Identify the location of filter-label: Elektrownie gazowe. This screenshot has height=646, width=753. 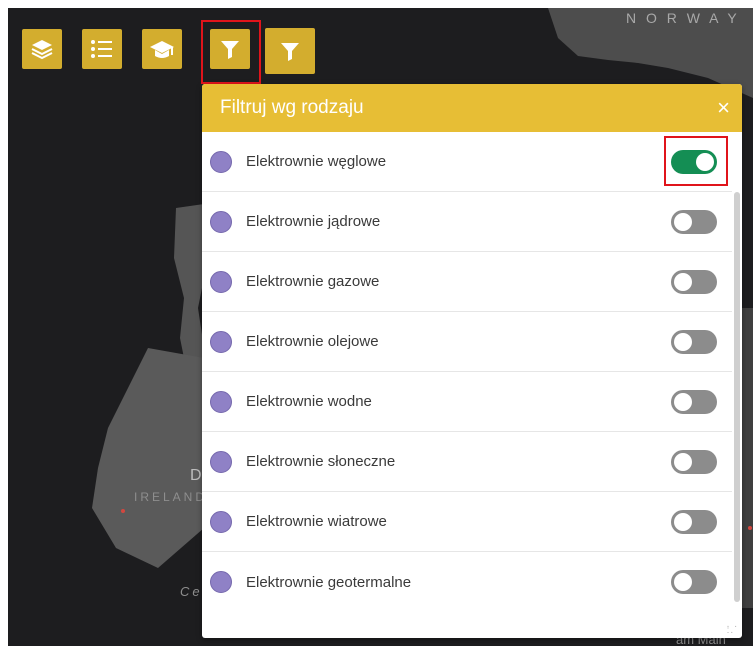
(313, 281).